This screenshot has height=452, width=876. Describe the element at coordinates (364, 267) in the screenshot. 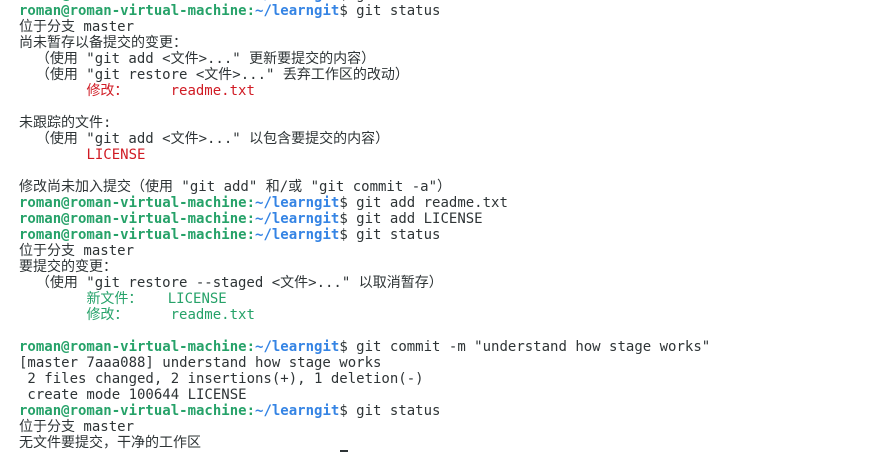

I see `output-line: 要提交的变更：` at that location.